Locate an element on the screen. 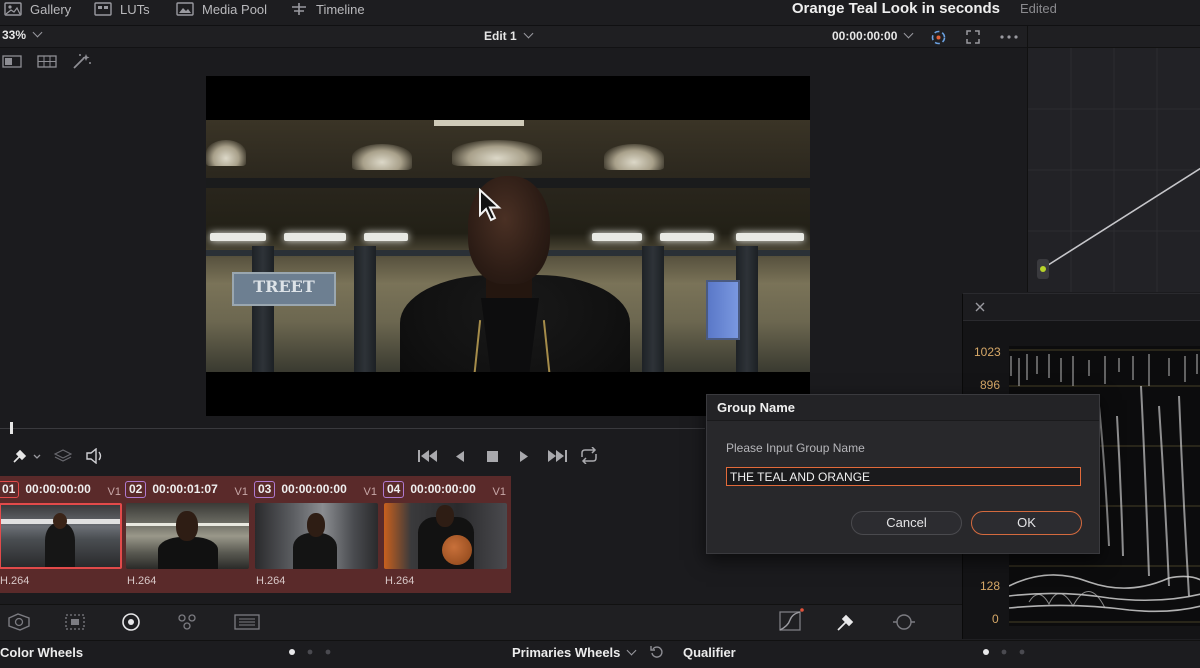 This screenshot has height=668, width=1200. timeline-selector: Edit 1 is located at coordinates (509, 35).